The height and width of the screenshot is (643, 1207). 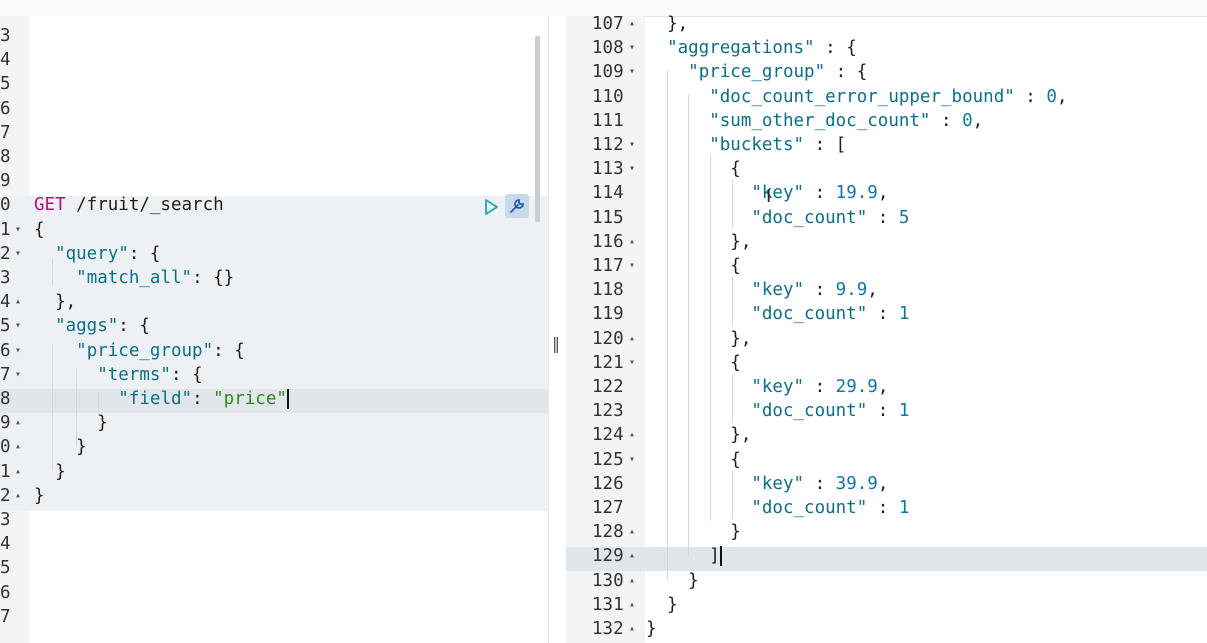 I want to click on request-line: 7 ▾ "terms": {, so click(x=274, y=375).